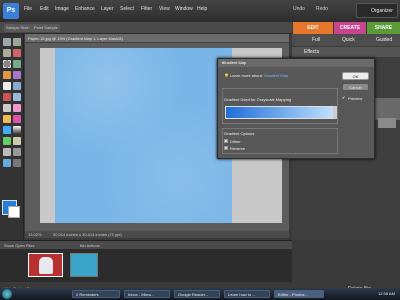 Image resolution: width=400 pixels, height=300 pixels. What do you see at coordinates (17, 64) in the screenshot?
I see `lasso-tool-icon` at bounding box center [17, 64].